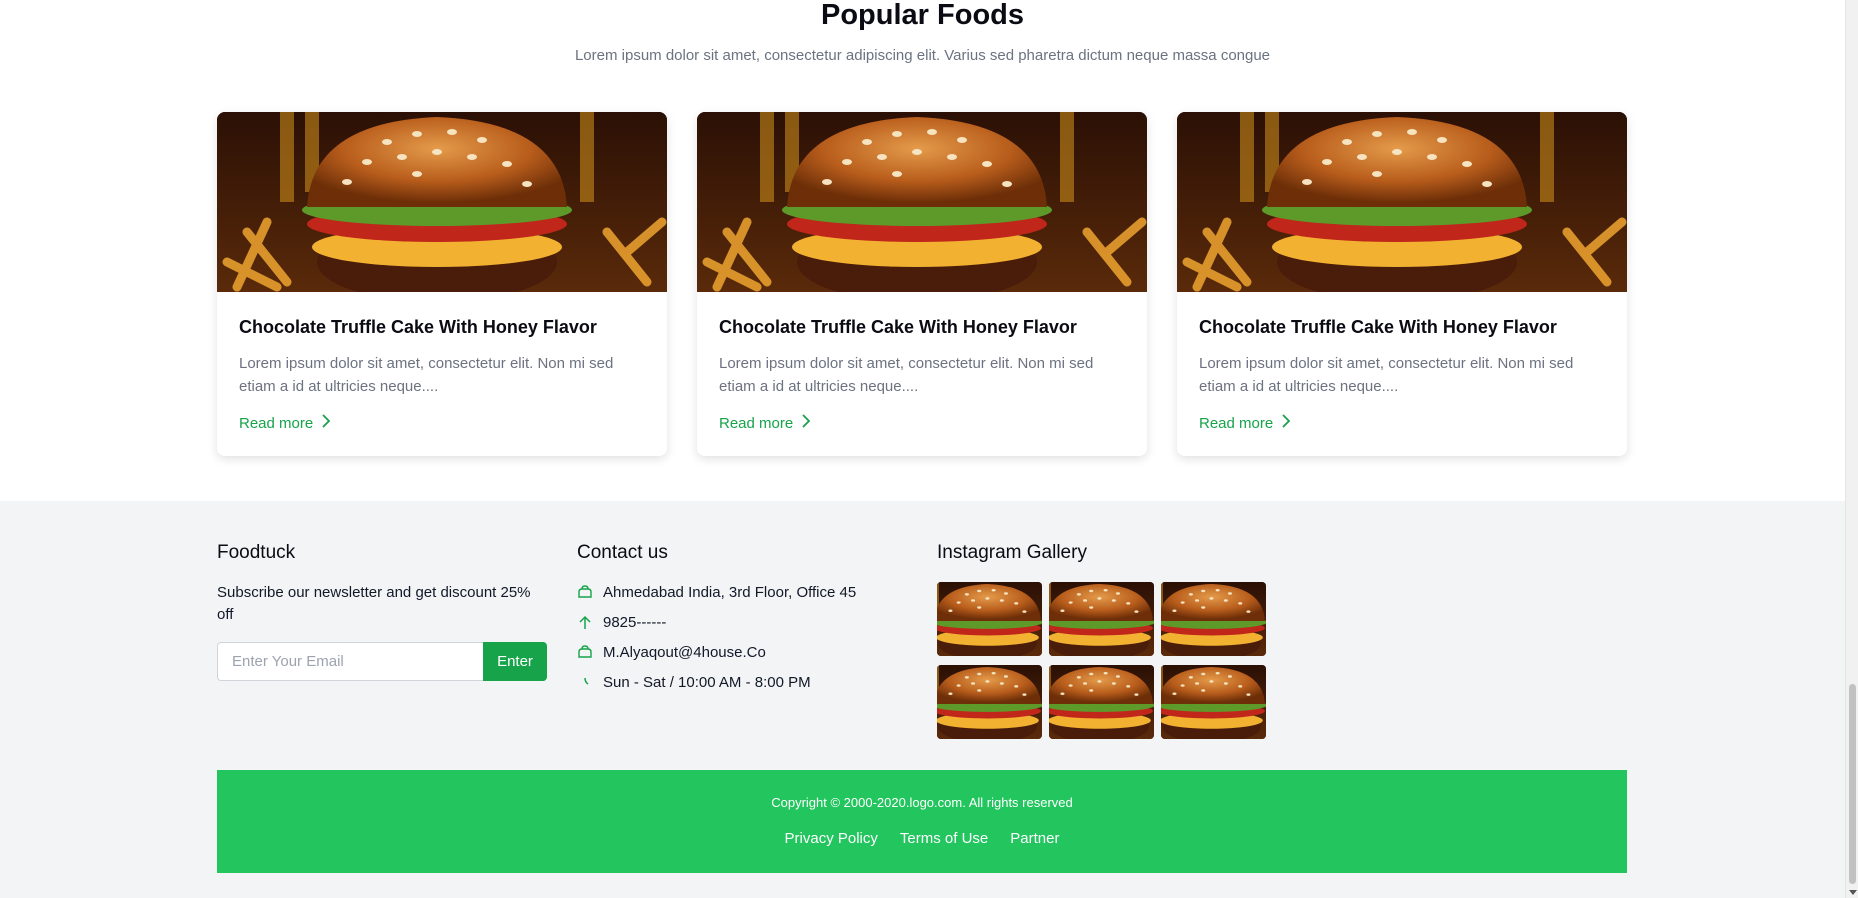 The height and width of the screenshot is (898, 1858). What do you see at coordinates (585, 683) in the screenshot?
I see `clock-icon` at bounding box center [585, 683].